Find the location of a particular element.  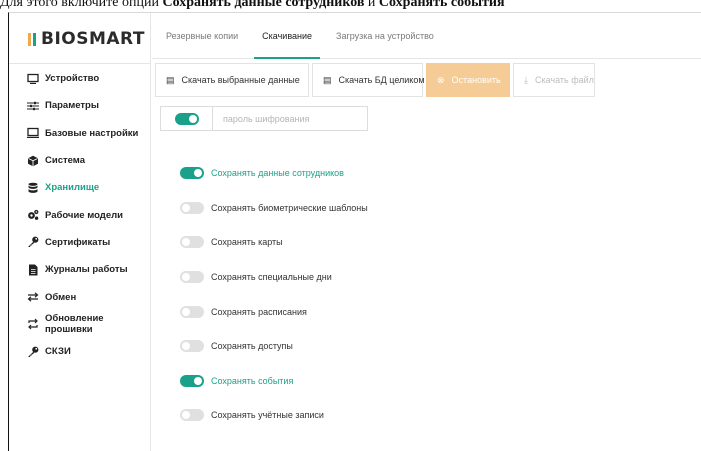

sidebar-item-label: Устройство is located at coordinates (72, 79).